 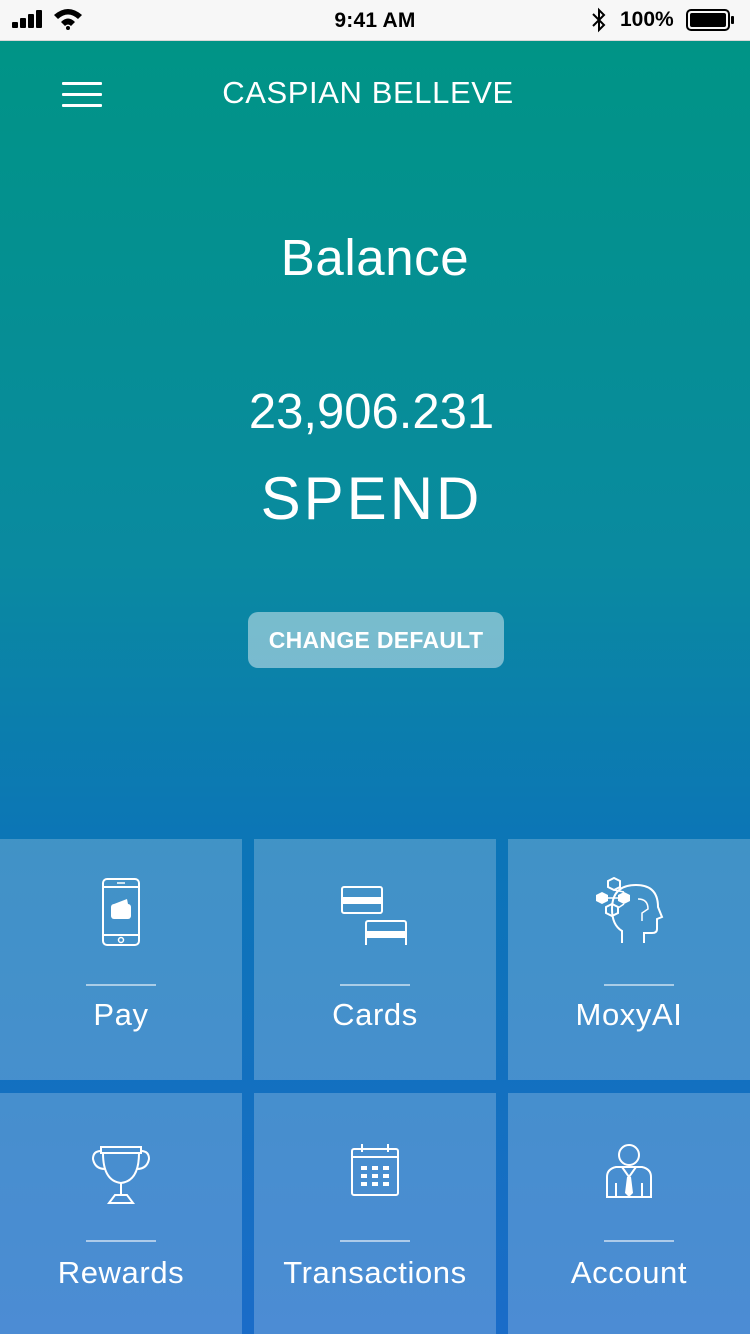 What do you see at coordinates (121, 959) in the screenshot?
I see `tile-pay: Pay` at bounding box center [121, 959].